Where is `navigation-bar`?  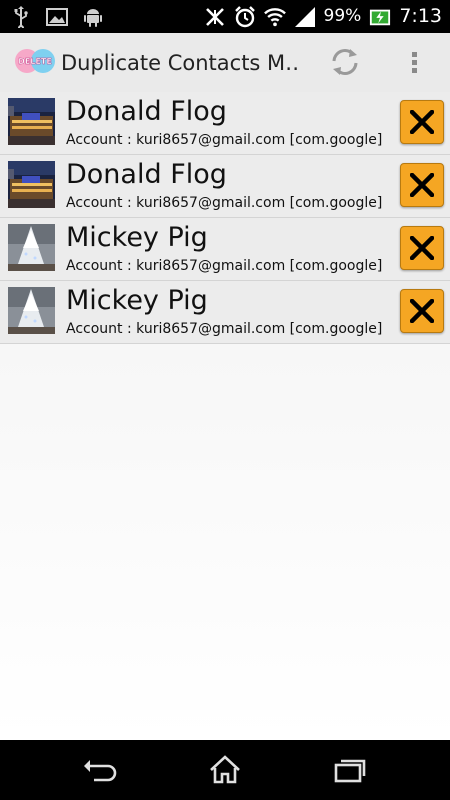
navigation-bar is located at coordinates (225, 770).